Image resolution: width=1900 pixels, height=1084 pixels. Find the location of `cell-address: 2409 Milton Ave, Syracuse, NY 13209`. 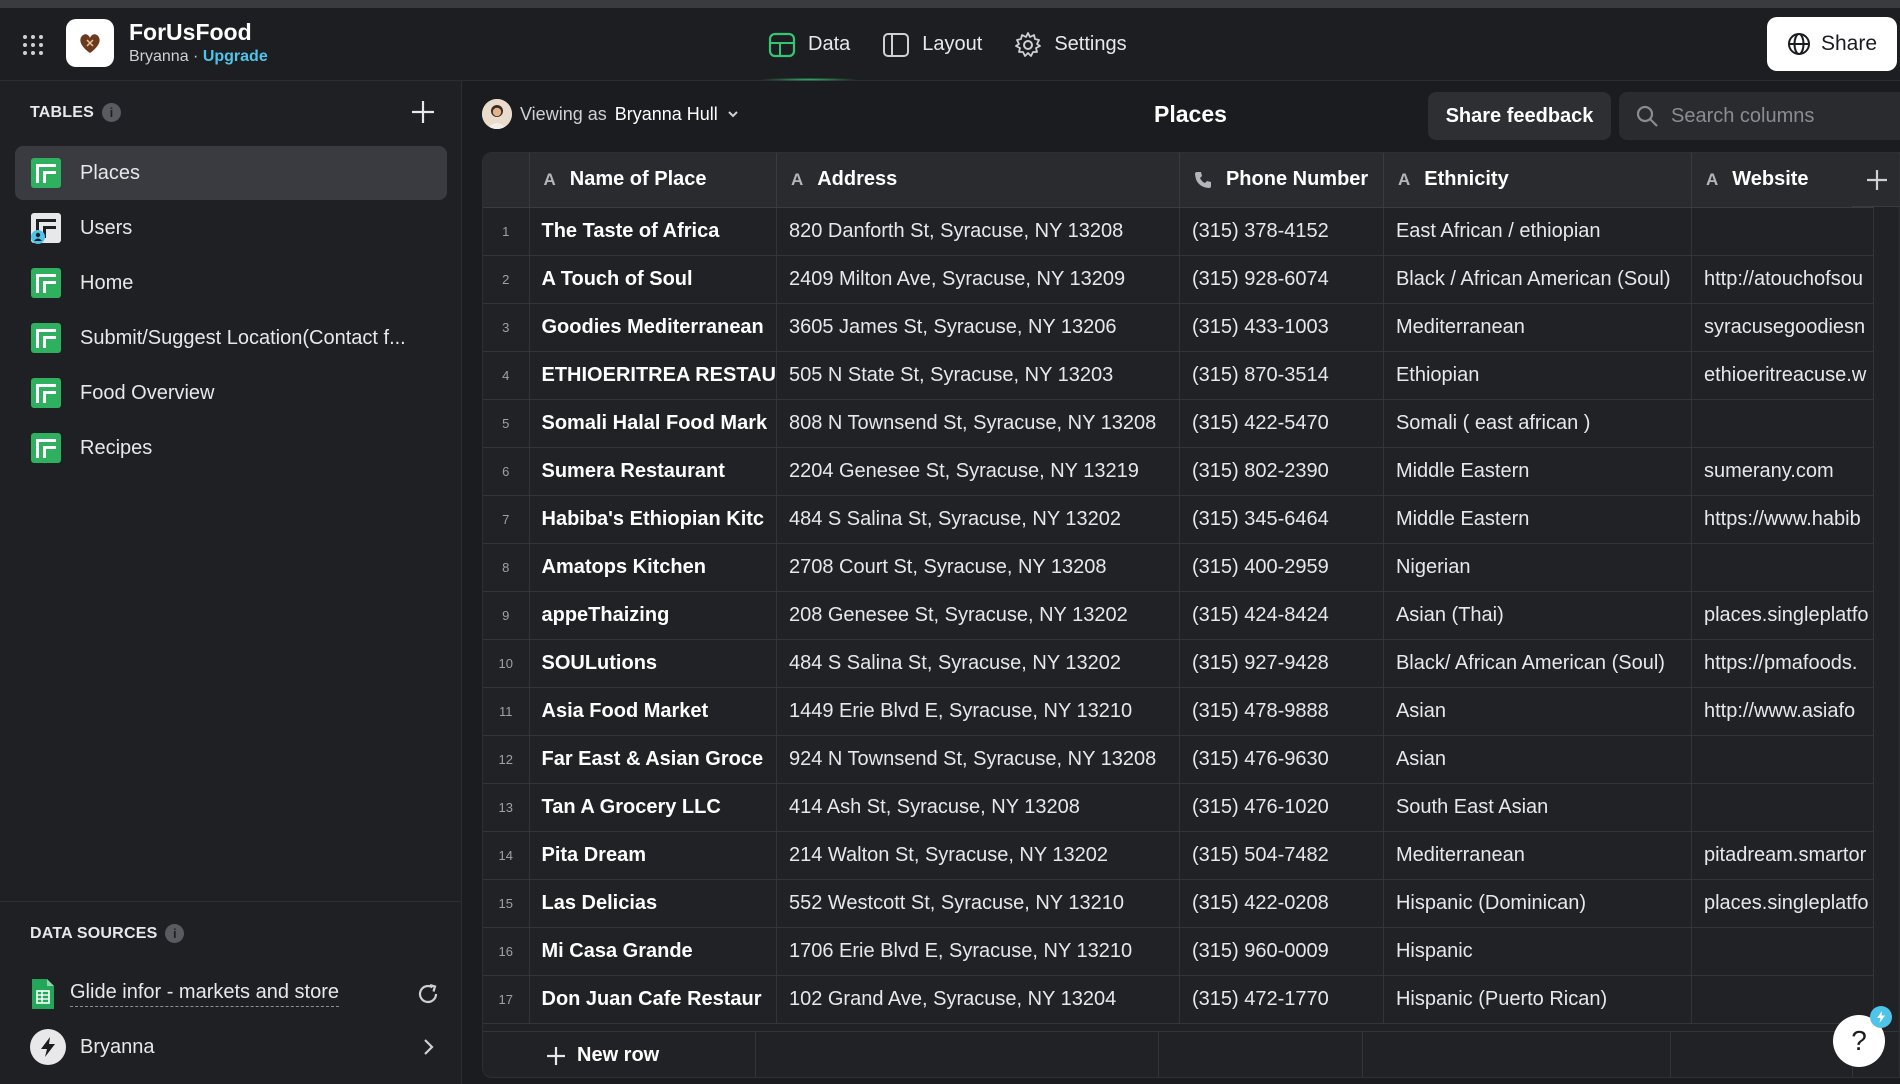

cell-address: 2409 Milton Ave, Syracuse, NY 13209 is located at coordinates (978, 279).